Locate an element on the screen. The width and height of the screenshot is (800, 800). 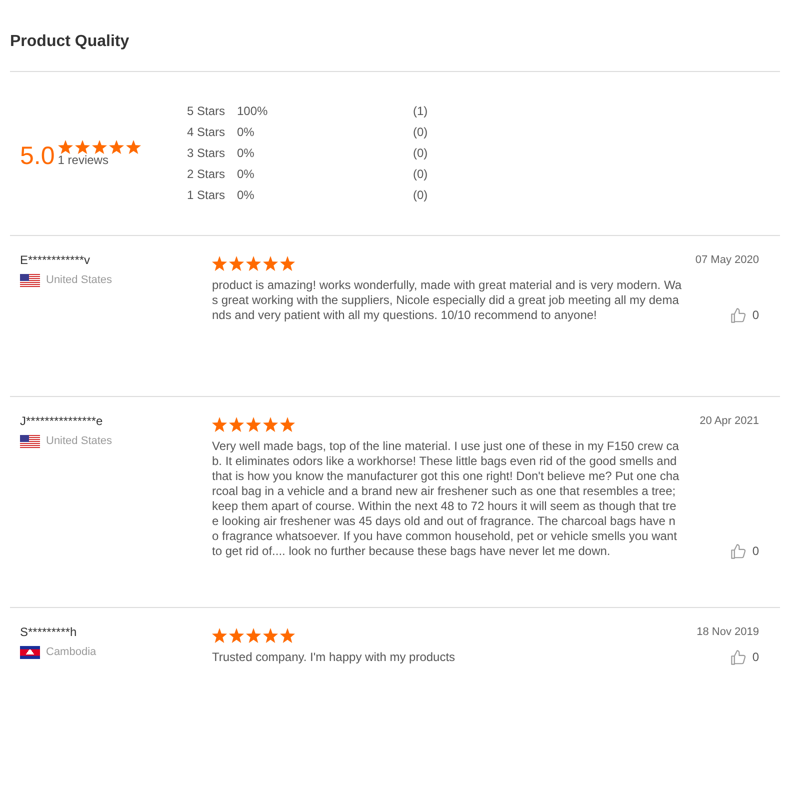
rating-label: 2 Stars is located at coordinates (206, 174).